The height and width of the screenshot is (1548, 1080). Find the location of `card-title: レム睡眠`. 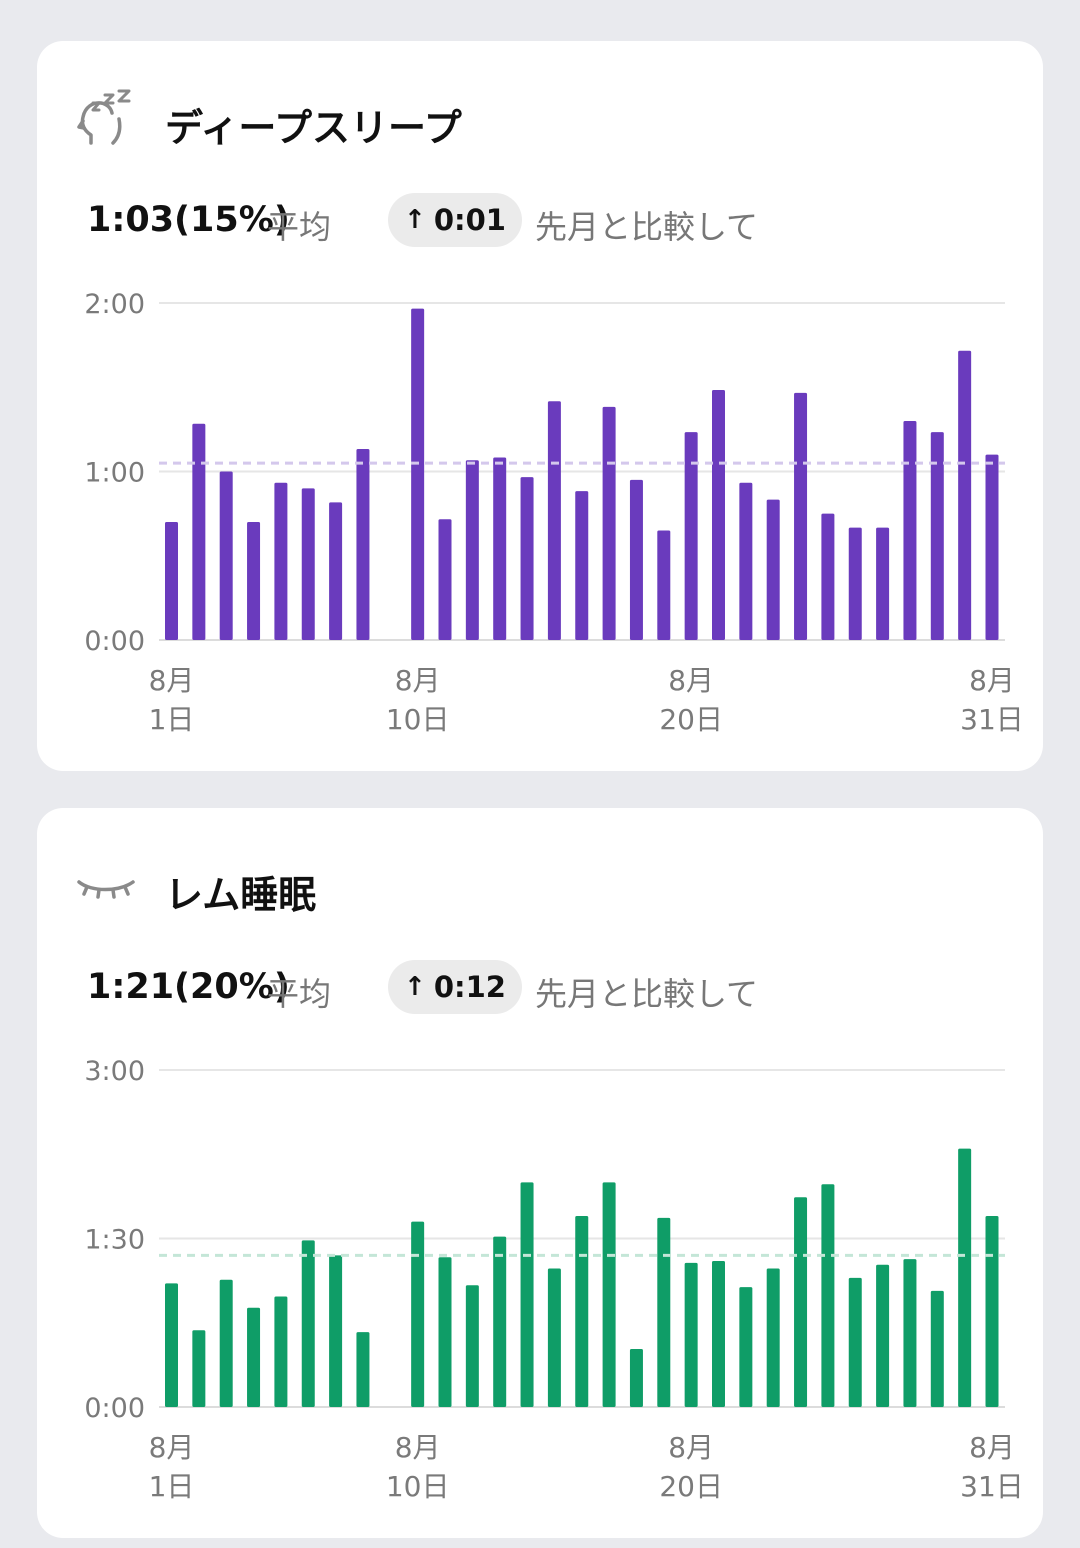

card-title: レム睡眠 is located at coordinates (241, 895).